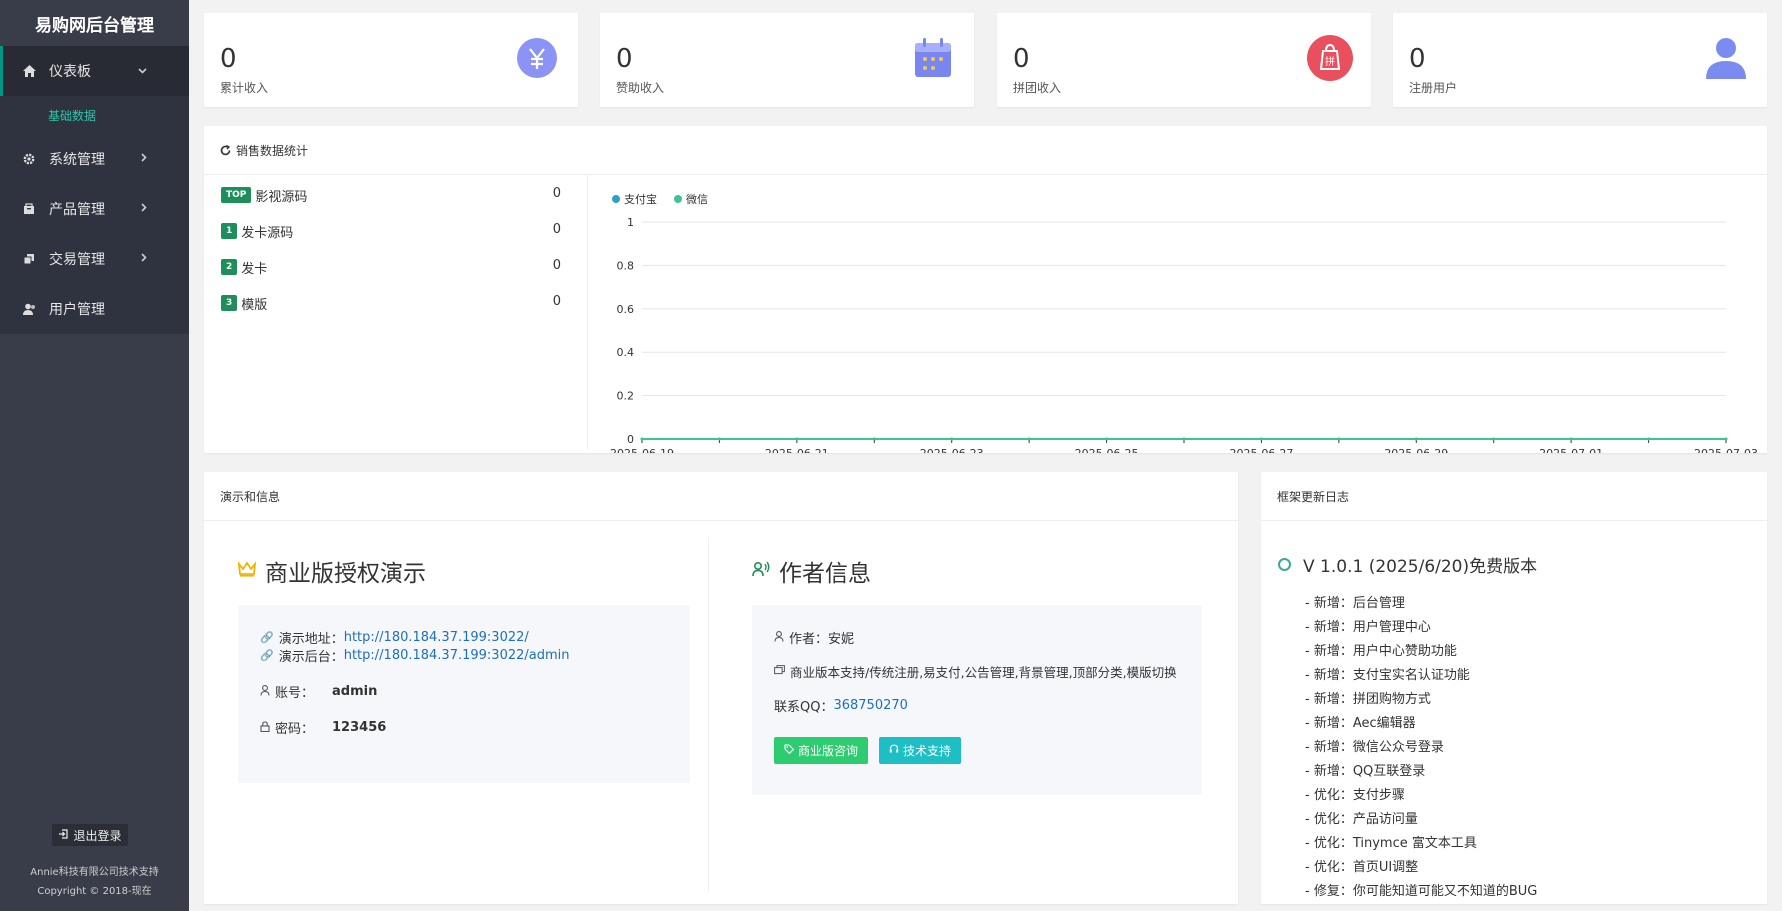  Describe the element at coordinates (1571, 450) in the screenshot. I see `x-tick-label: 2025-07-01` at that location.